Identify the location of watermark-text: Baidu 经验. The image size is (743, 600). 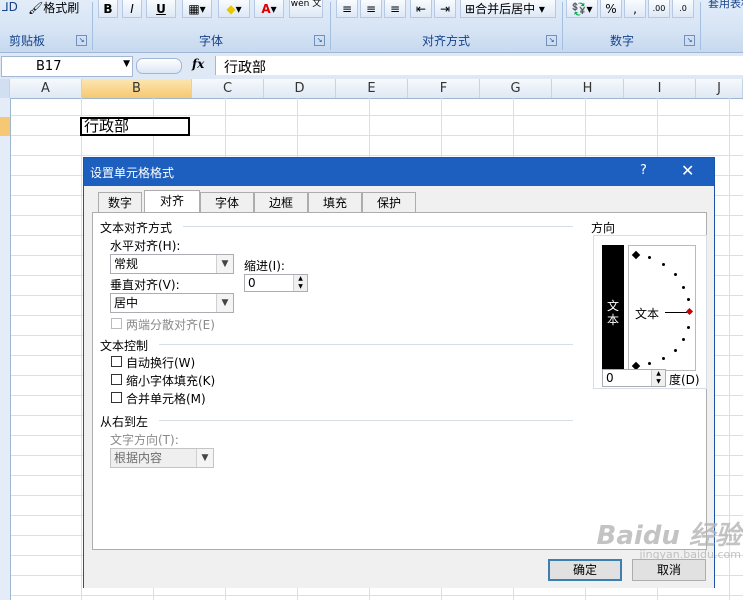
(668, 536).